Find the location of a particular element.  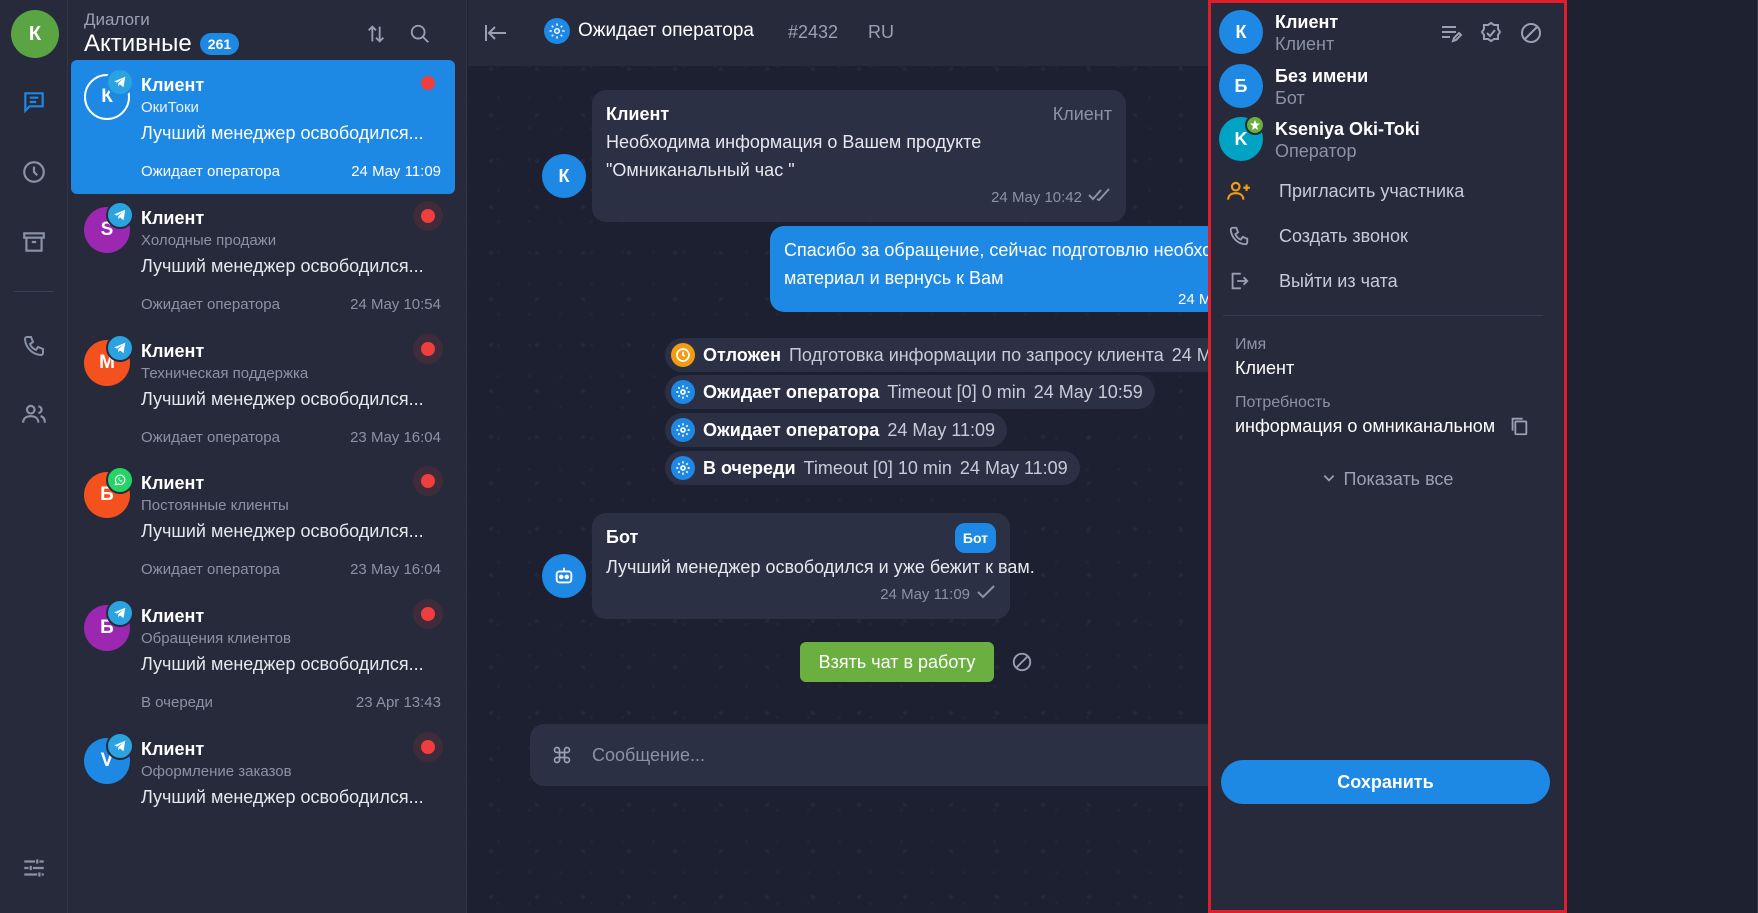

chat-status: Ожидает оператора is located at coordinates (649, 31).